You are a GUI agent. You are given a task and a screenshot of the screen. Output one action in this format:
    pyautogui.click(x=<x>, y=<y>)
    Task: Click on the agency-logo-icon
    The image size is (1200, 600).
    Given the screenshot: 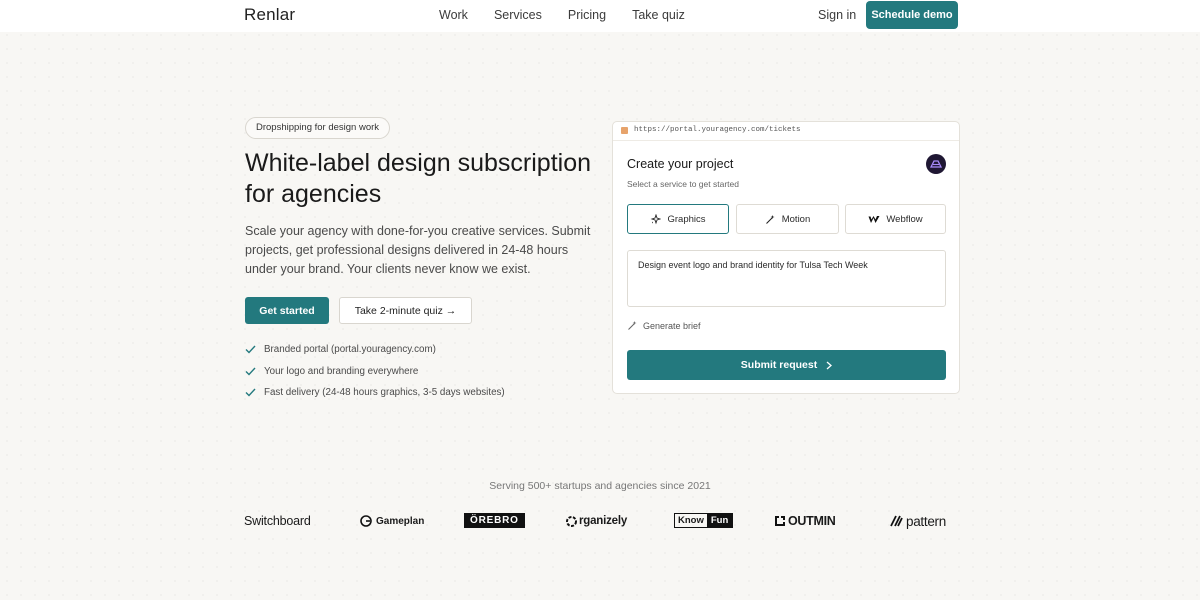 What is the action you would take?
    pyautogui.click(x=936, y=164)
    